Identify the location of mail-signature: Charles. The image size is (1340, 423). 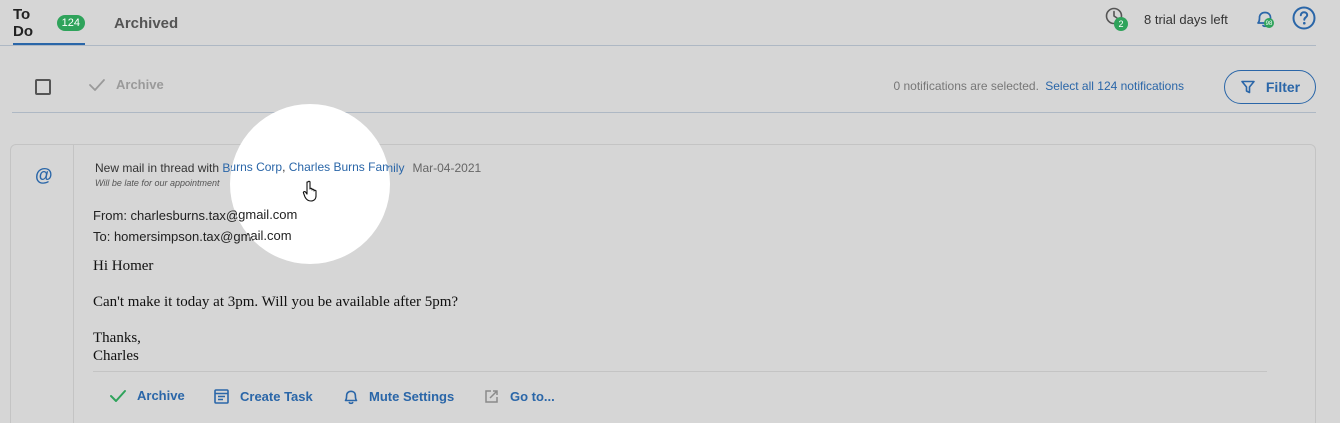
(116, 356).